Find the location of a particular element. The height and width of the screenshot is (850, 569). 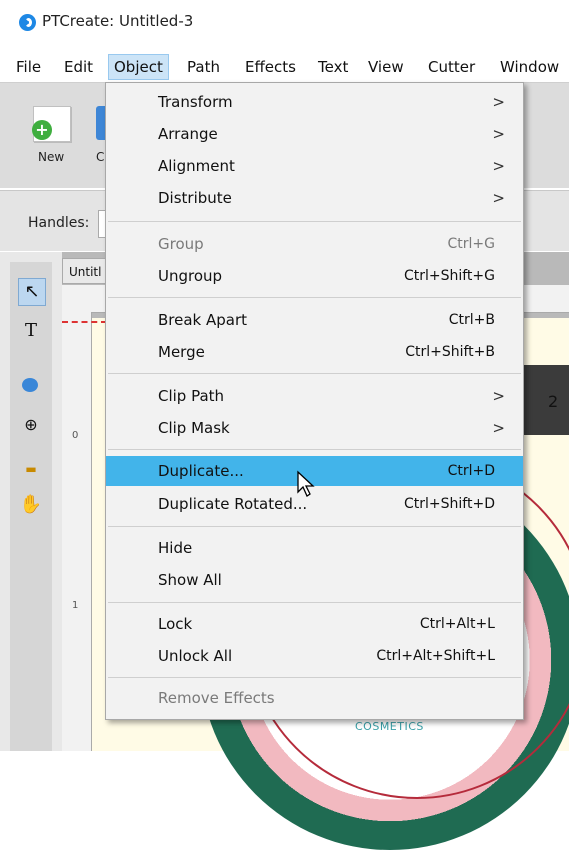

ellipse-tool-icon is located at coordinates (30, 385).